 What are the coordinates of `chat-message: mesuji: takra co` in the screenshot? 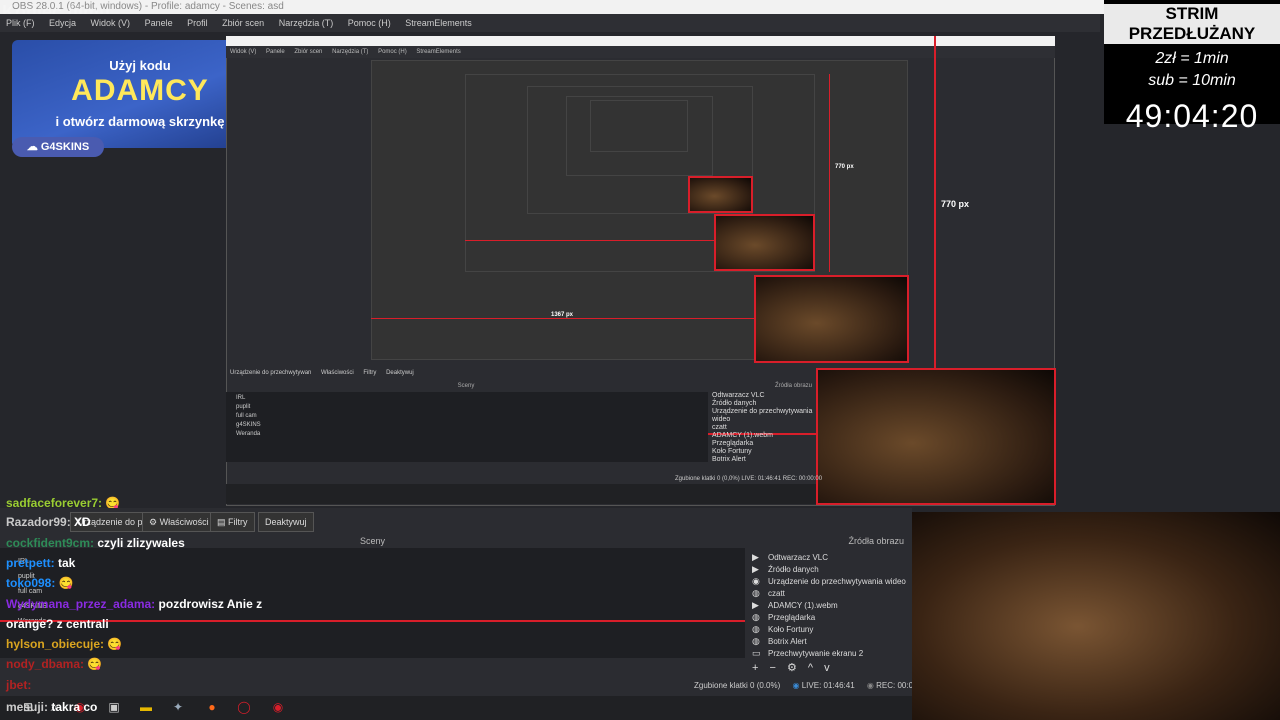 It's located at (51, 707).